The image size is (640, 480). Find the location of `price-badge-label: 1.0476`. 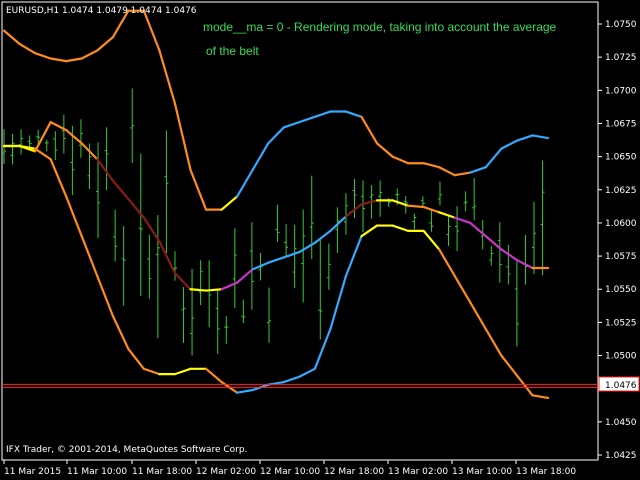

price-badge-label: 1.0476 is located at coordinates (621, 386).